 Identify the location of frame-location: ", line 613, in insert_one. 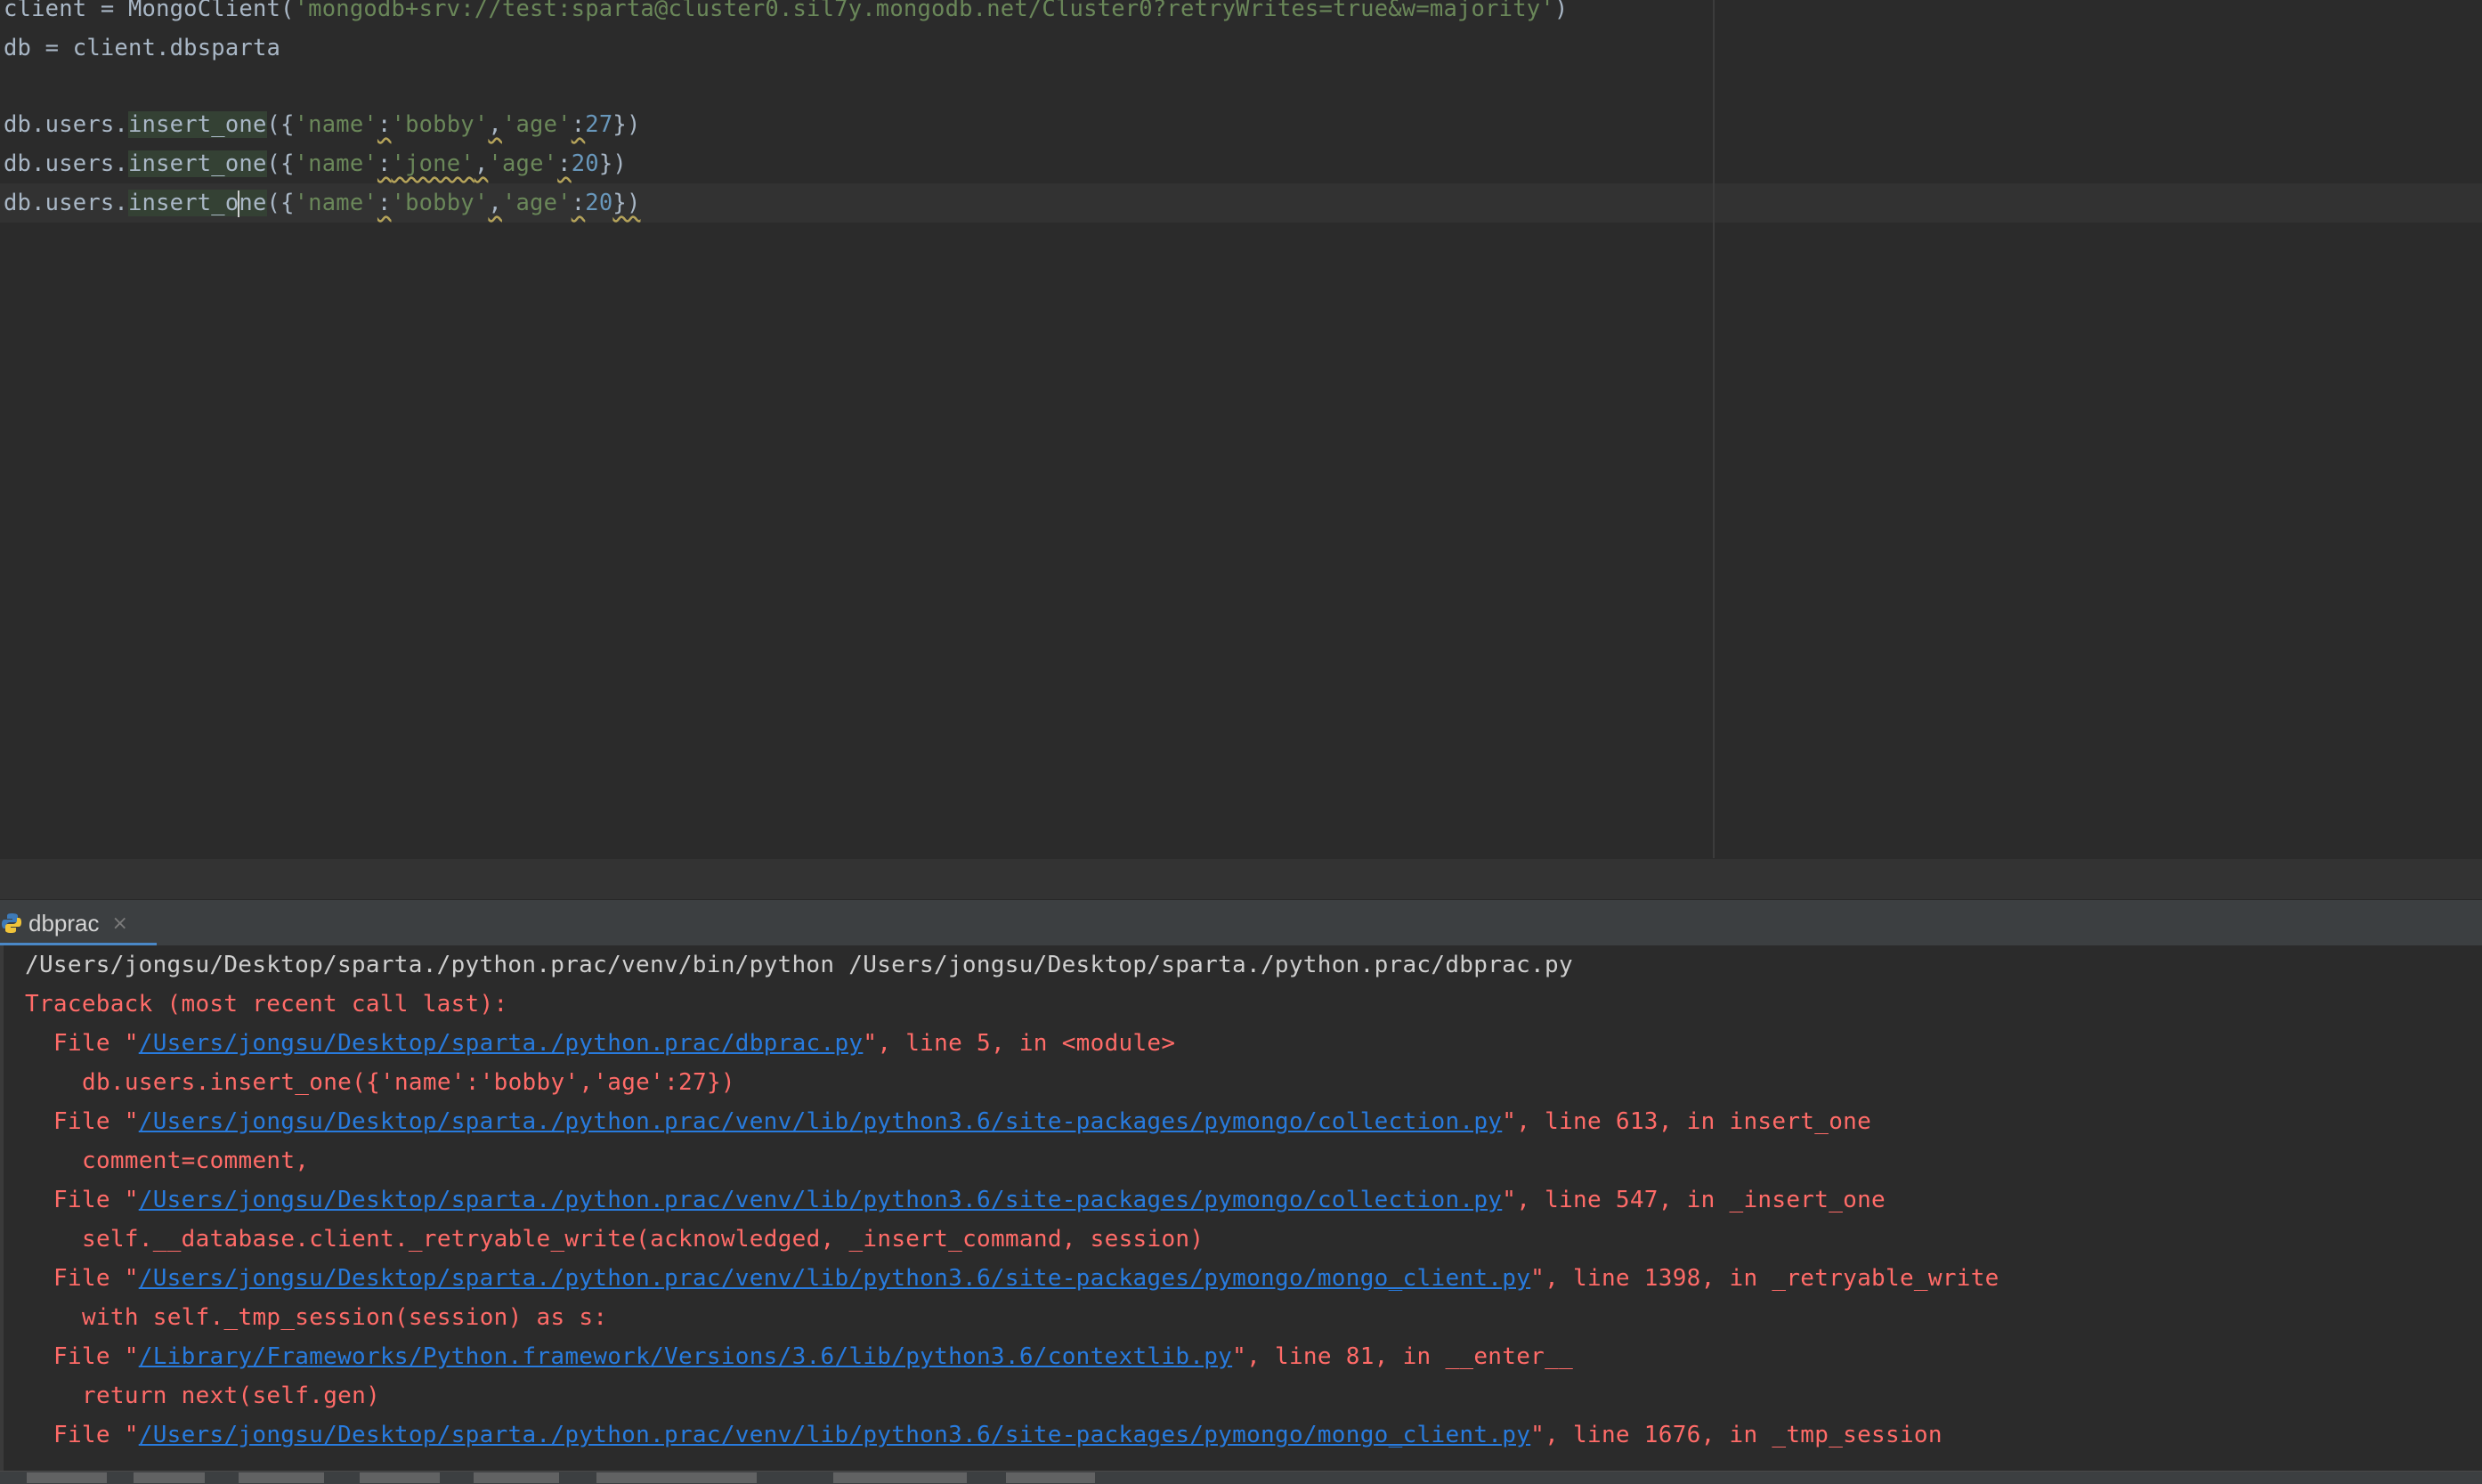
(1687, 1121).